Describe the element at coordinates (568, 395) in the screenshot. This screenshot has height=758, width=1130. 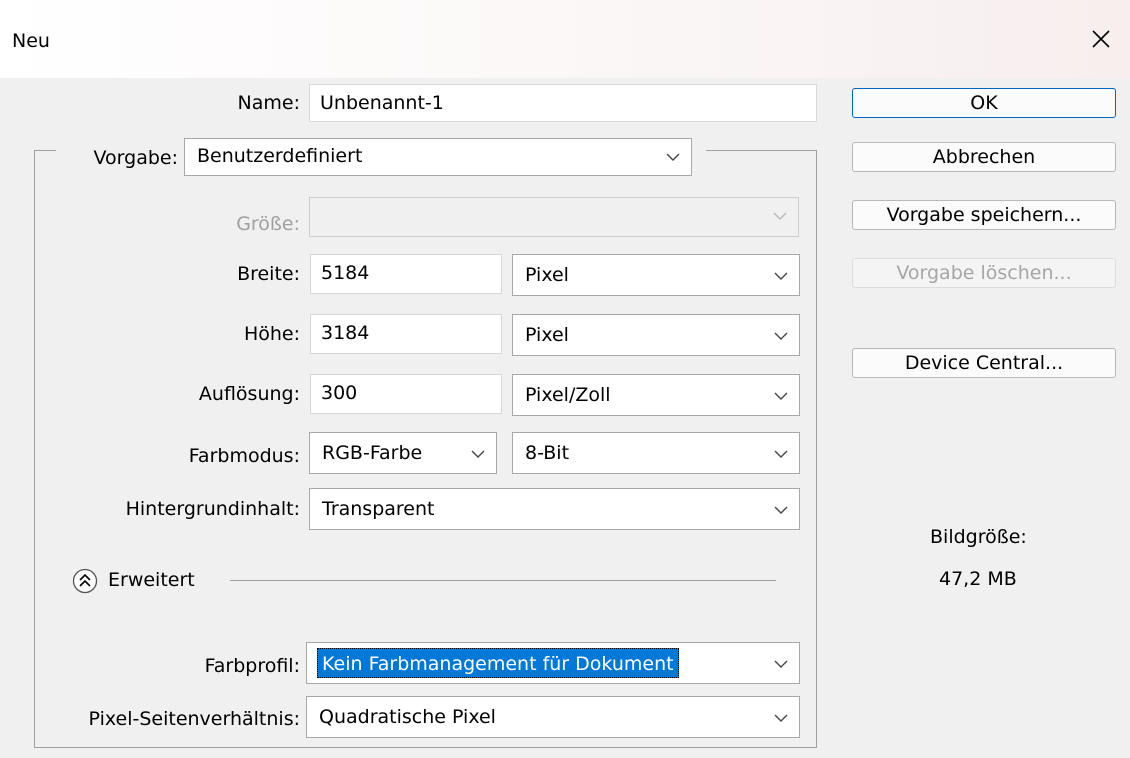
I see `resolution-unit-value: Pixel/Zoll` at that location.